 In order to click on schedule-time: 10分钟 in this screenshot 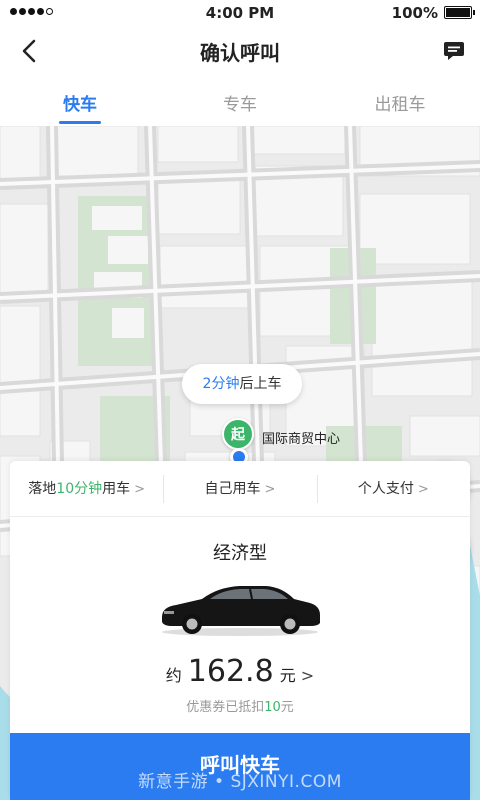, I will do `click(79, 489)`.